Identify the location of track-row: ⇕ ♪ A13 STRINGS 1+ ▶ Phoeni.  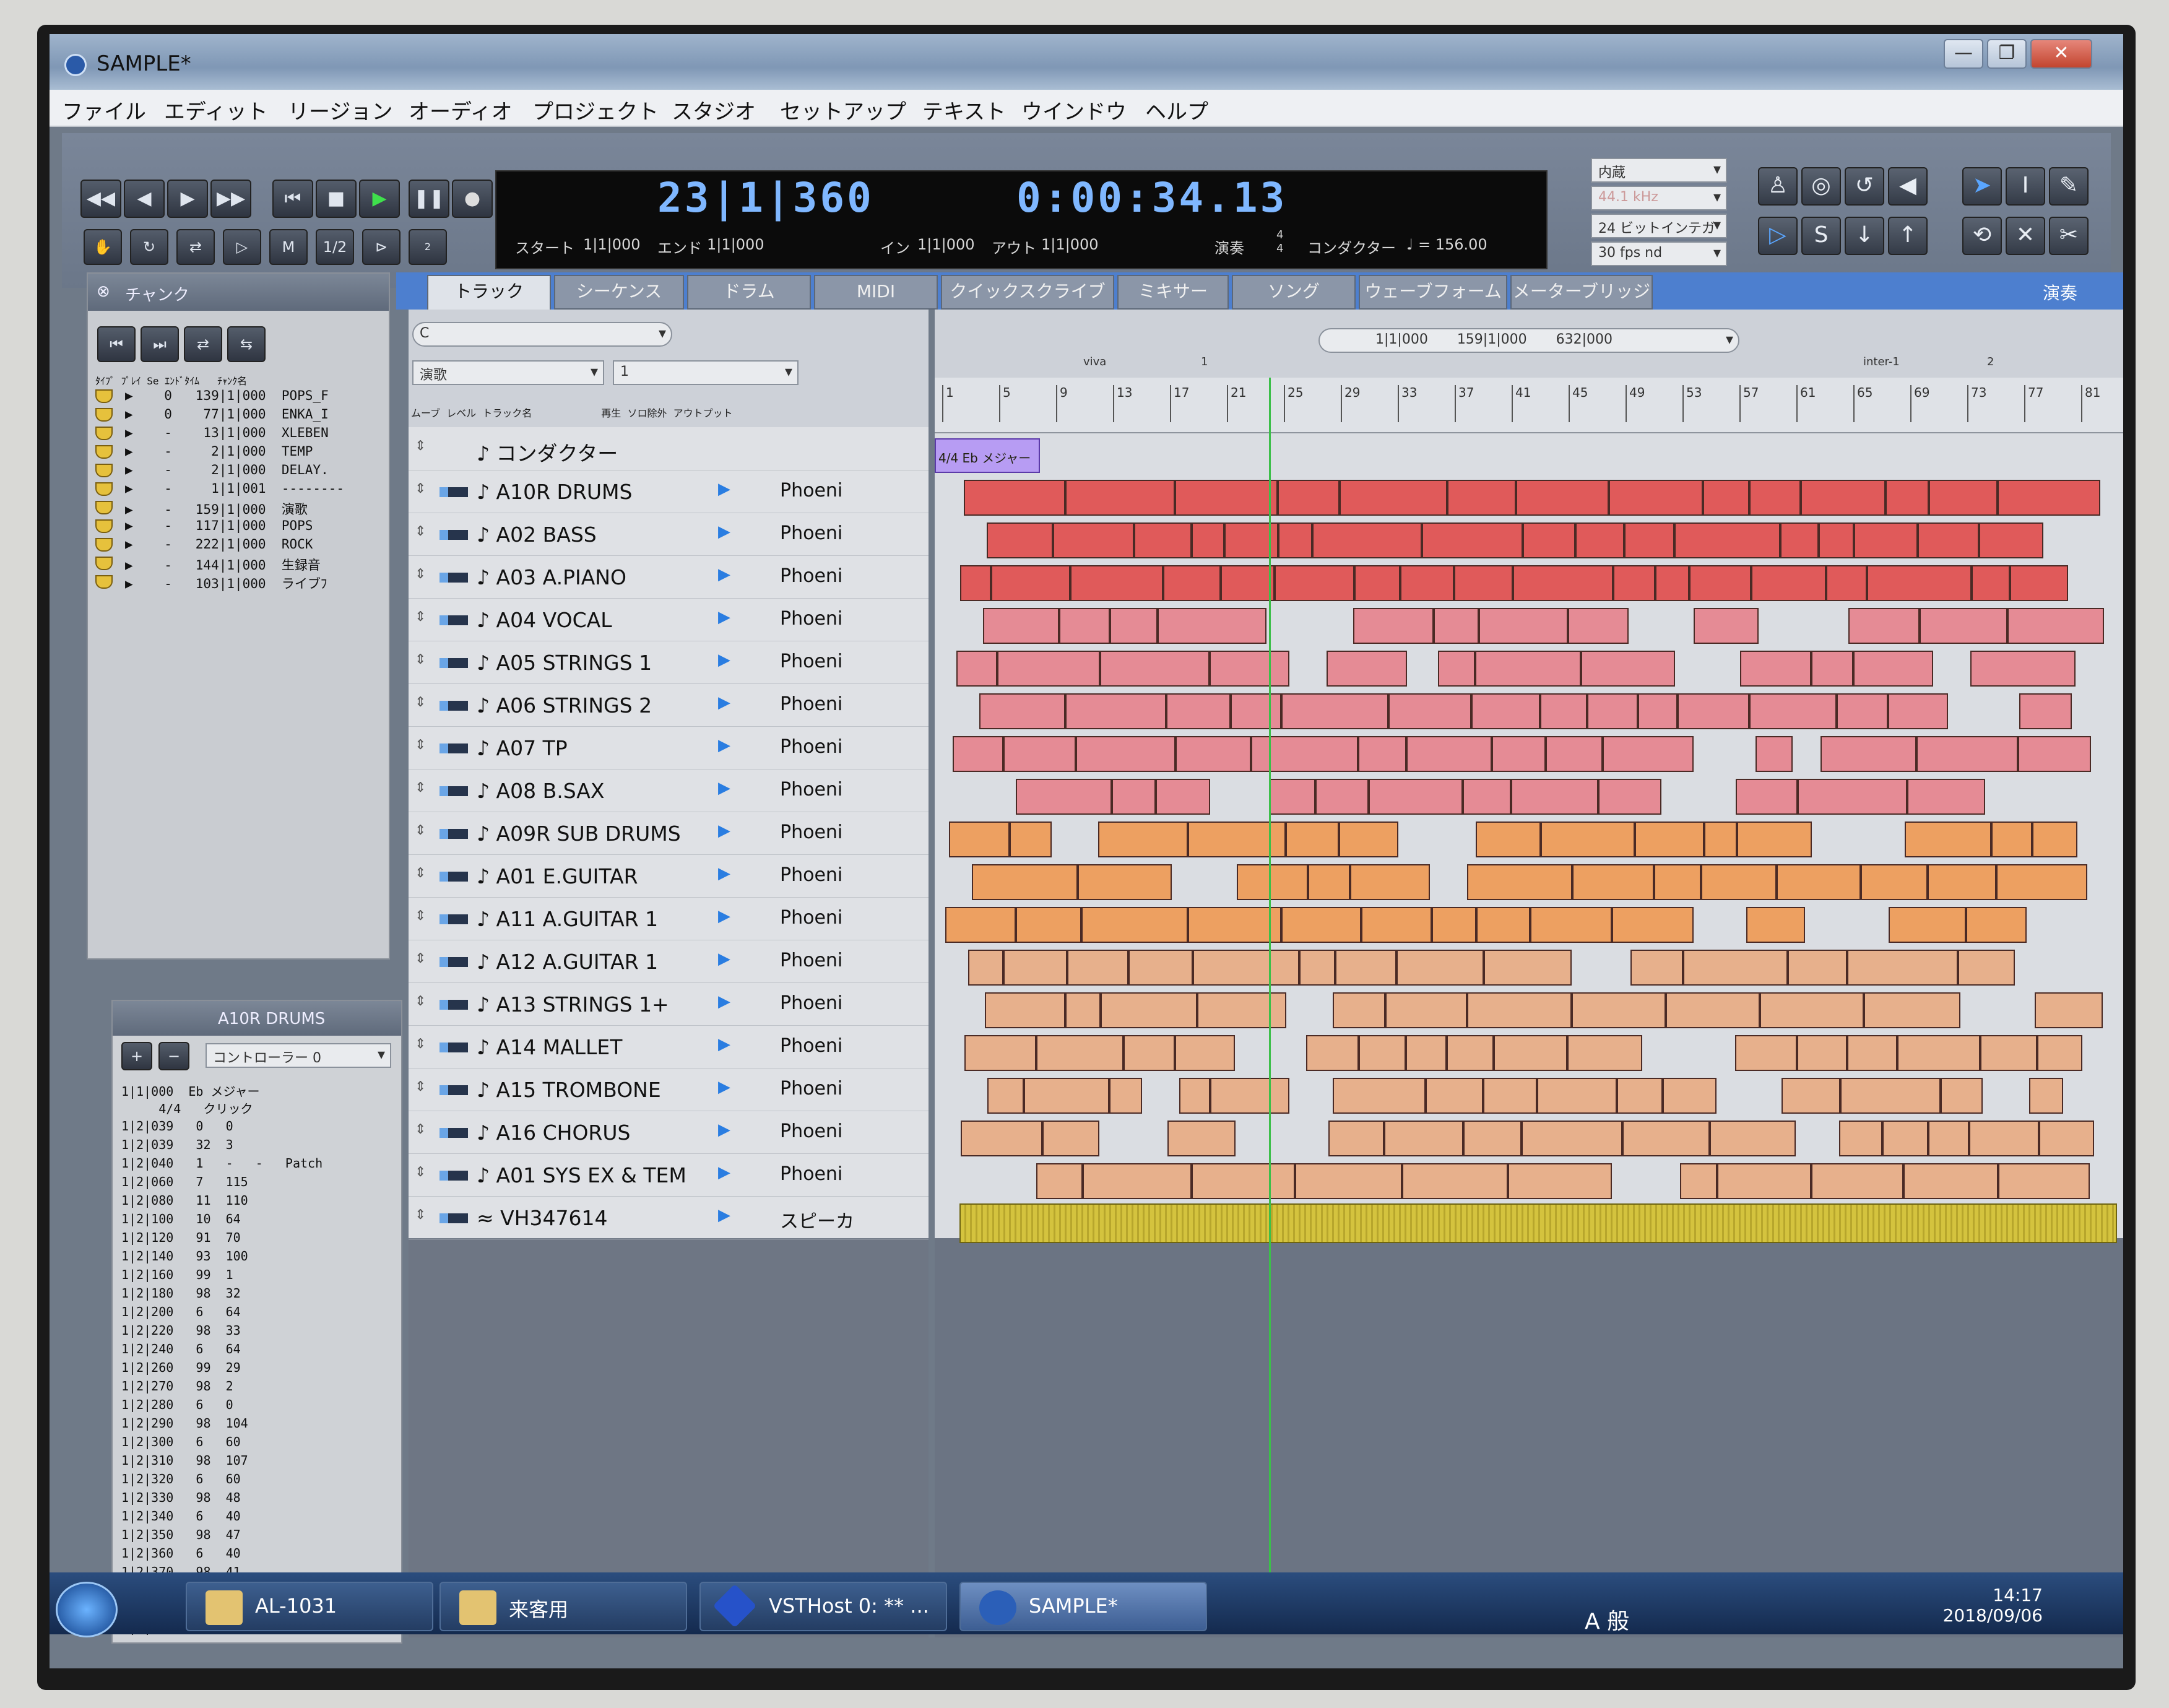
(669, 1004).